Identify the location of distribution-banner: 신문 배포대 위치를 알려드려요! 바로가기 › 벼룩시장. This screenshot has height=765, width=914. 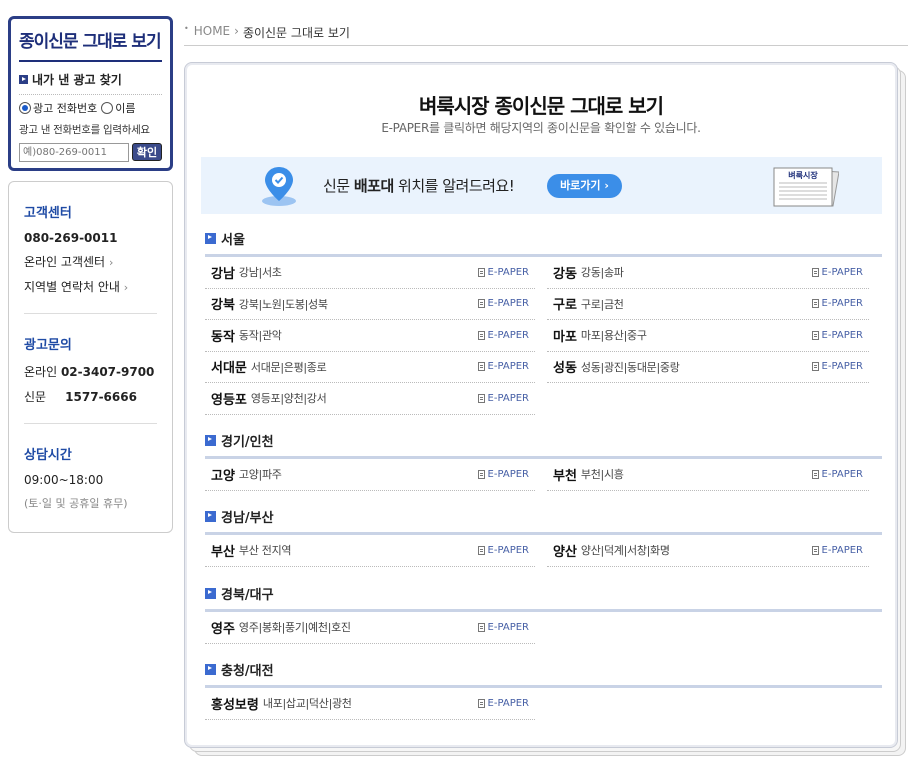
(541, 185).